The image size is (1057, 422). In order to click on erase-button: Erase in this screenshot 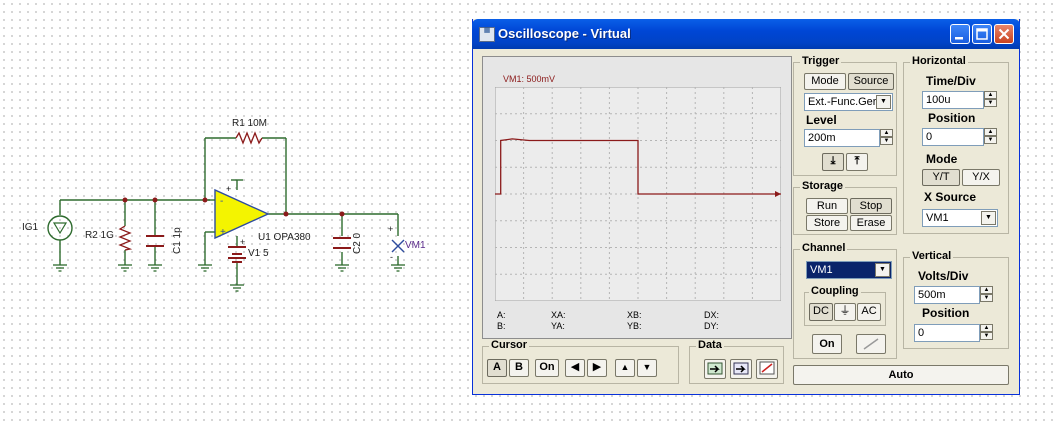, I will do `click(871, 223)`.